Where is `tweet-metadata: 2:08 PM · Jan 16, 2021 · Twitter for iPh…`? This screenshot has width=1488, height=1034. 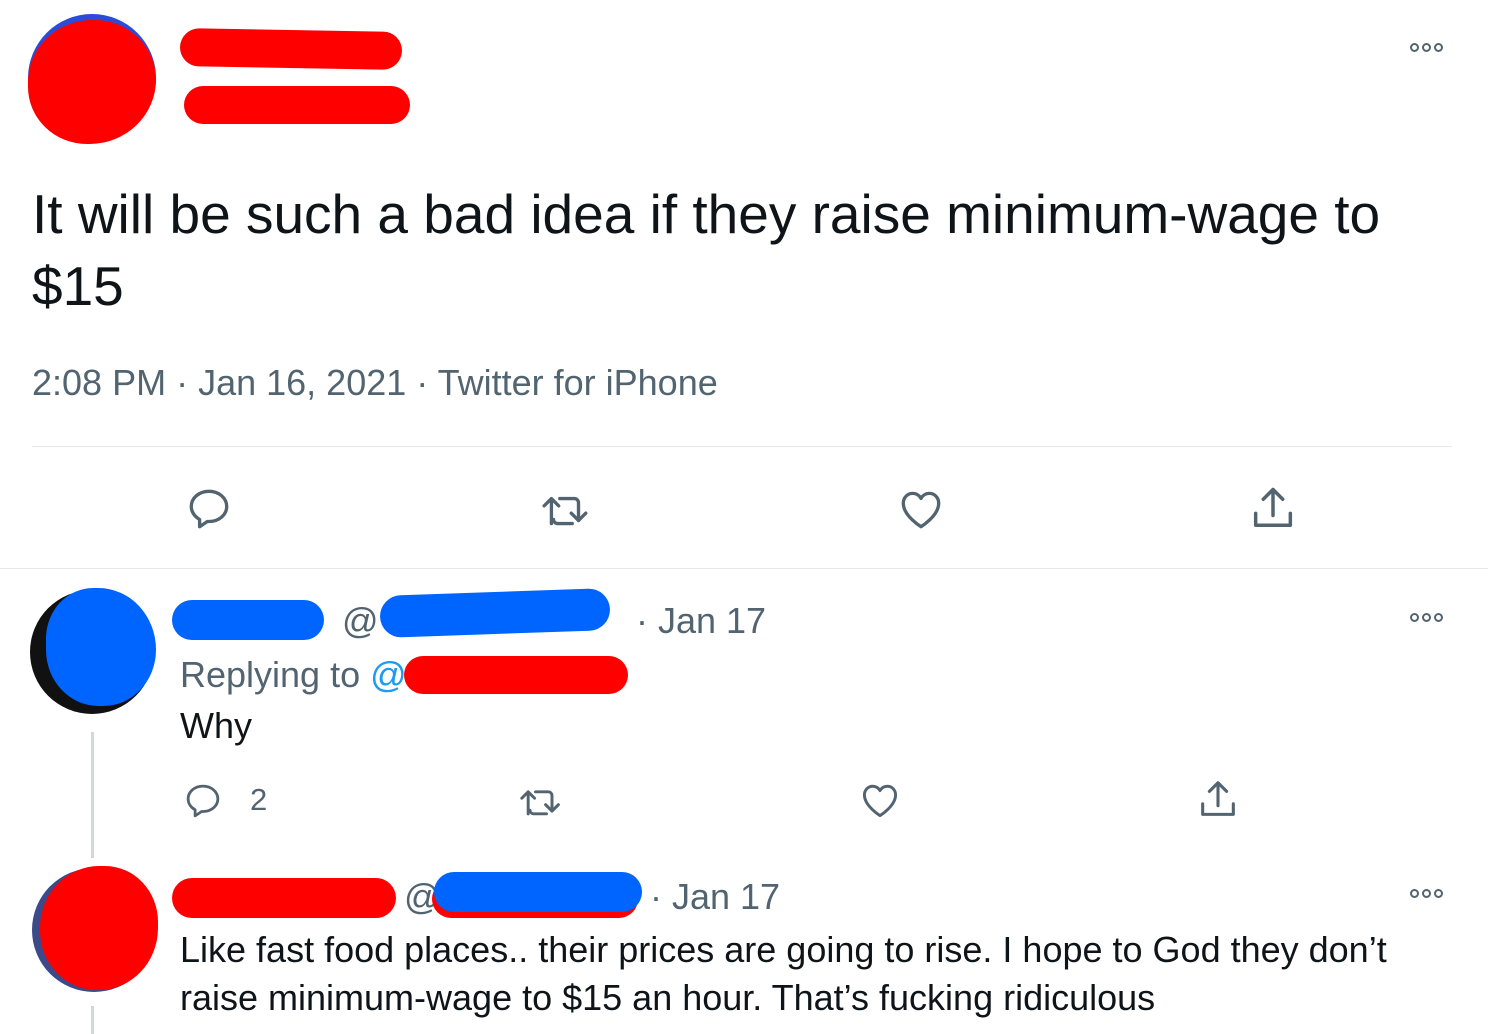
tweet-metadata: 2:08 PM · Jan 16, 2021 · Twitter for iPh… is located at coordinates (375, 383).